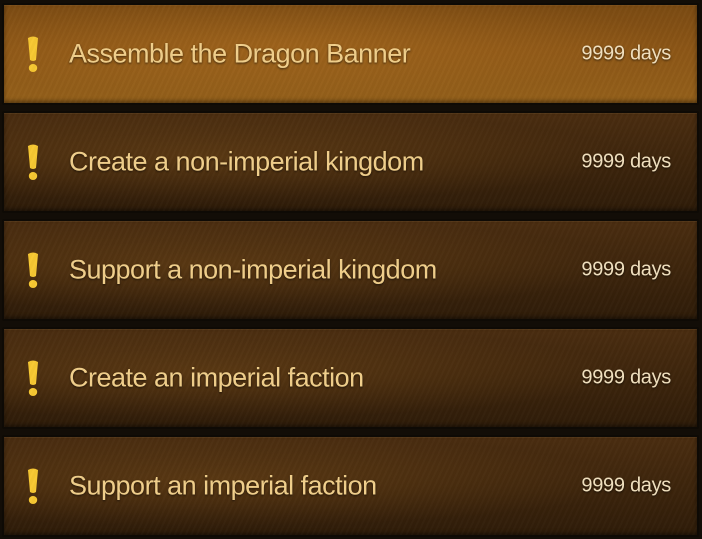  Describe the element at coordinates (216, 377) in the screenshot. I see `quest-title: Create an imperial faction` at that location.